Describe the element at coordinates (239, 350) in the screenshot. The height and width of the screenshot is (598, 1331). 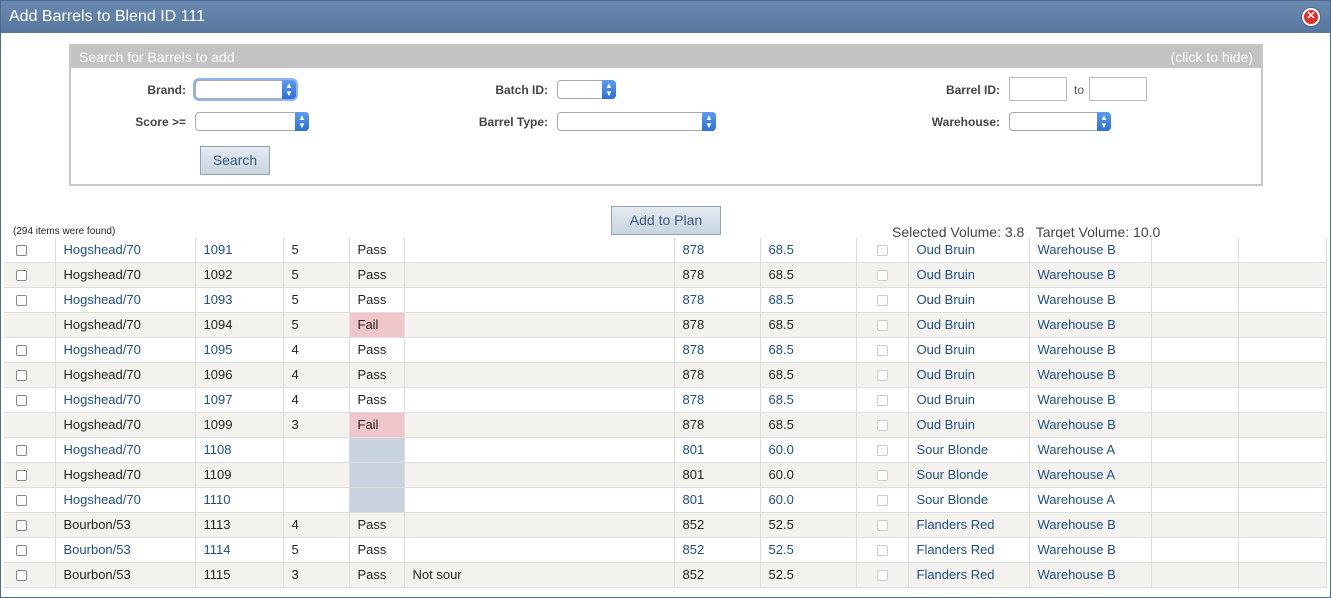
I see `barrel-id-cell: 1095` at that location.